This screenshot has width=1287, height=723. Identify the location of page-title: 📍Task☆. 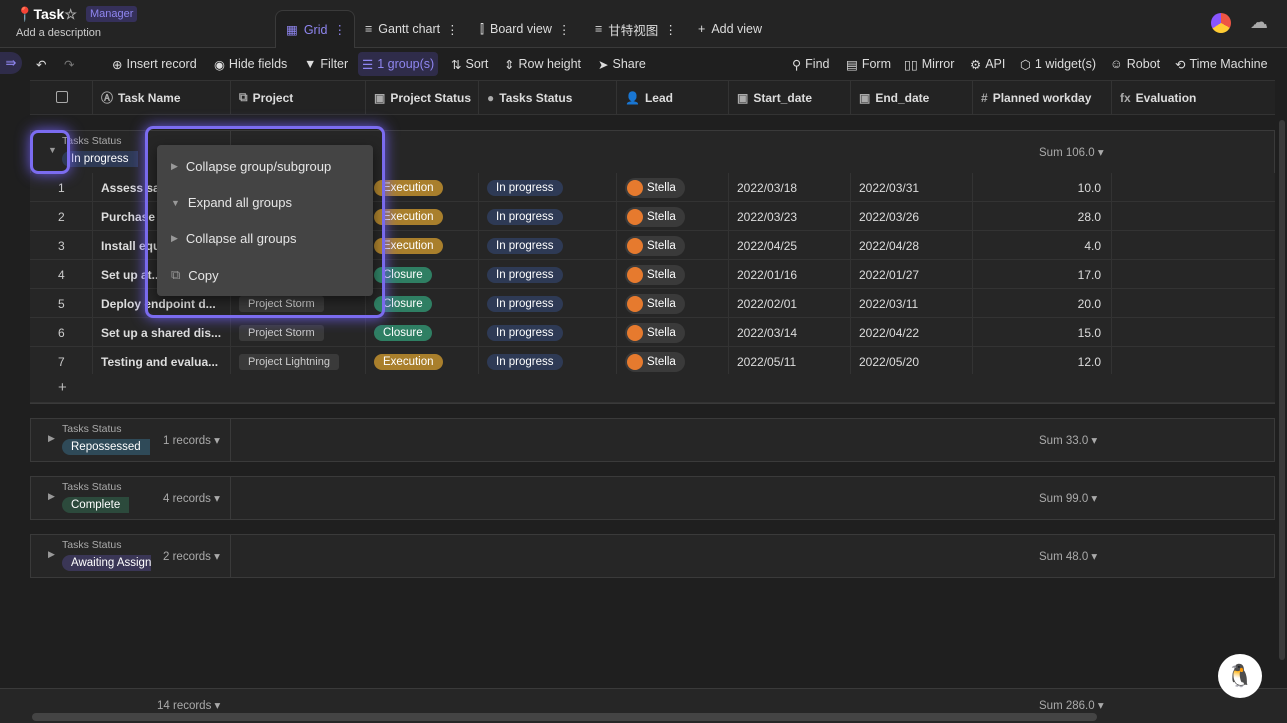
(46, 14).